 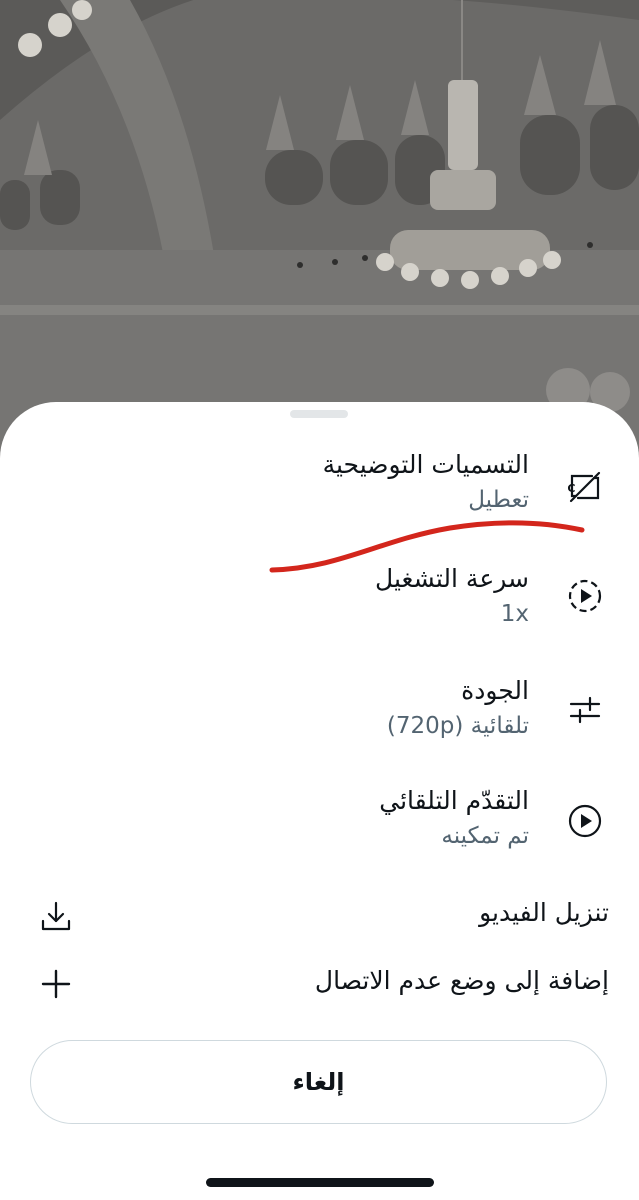 I want to click on captions-setting-row: CC التسميات التوضيحية تعطيل, so click(x=319, y=488).